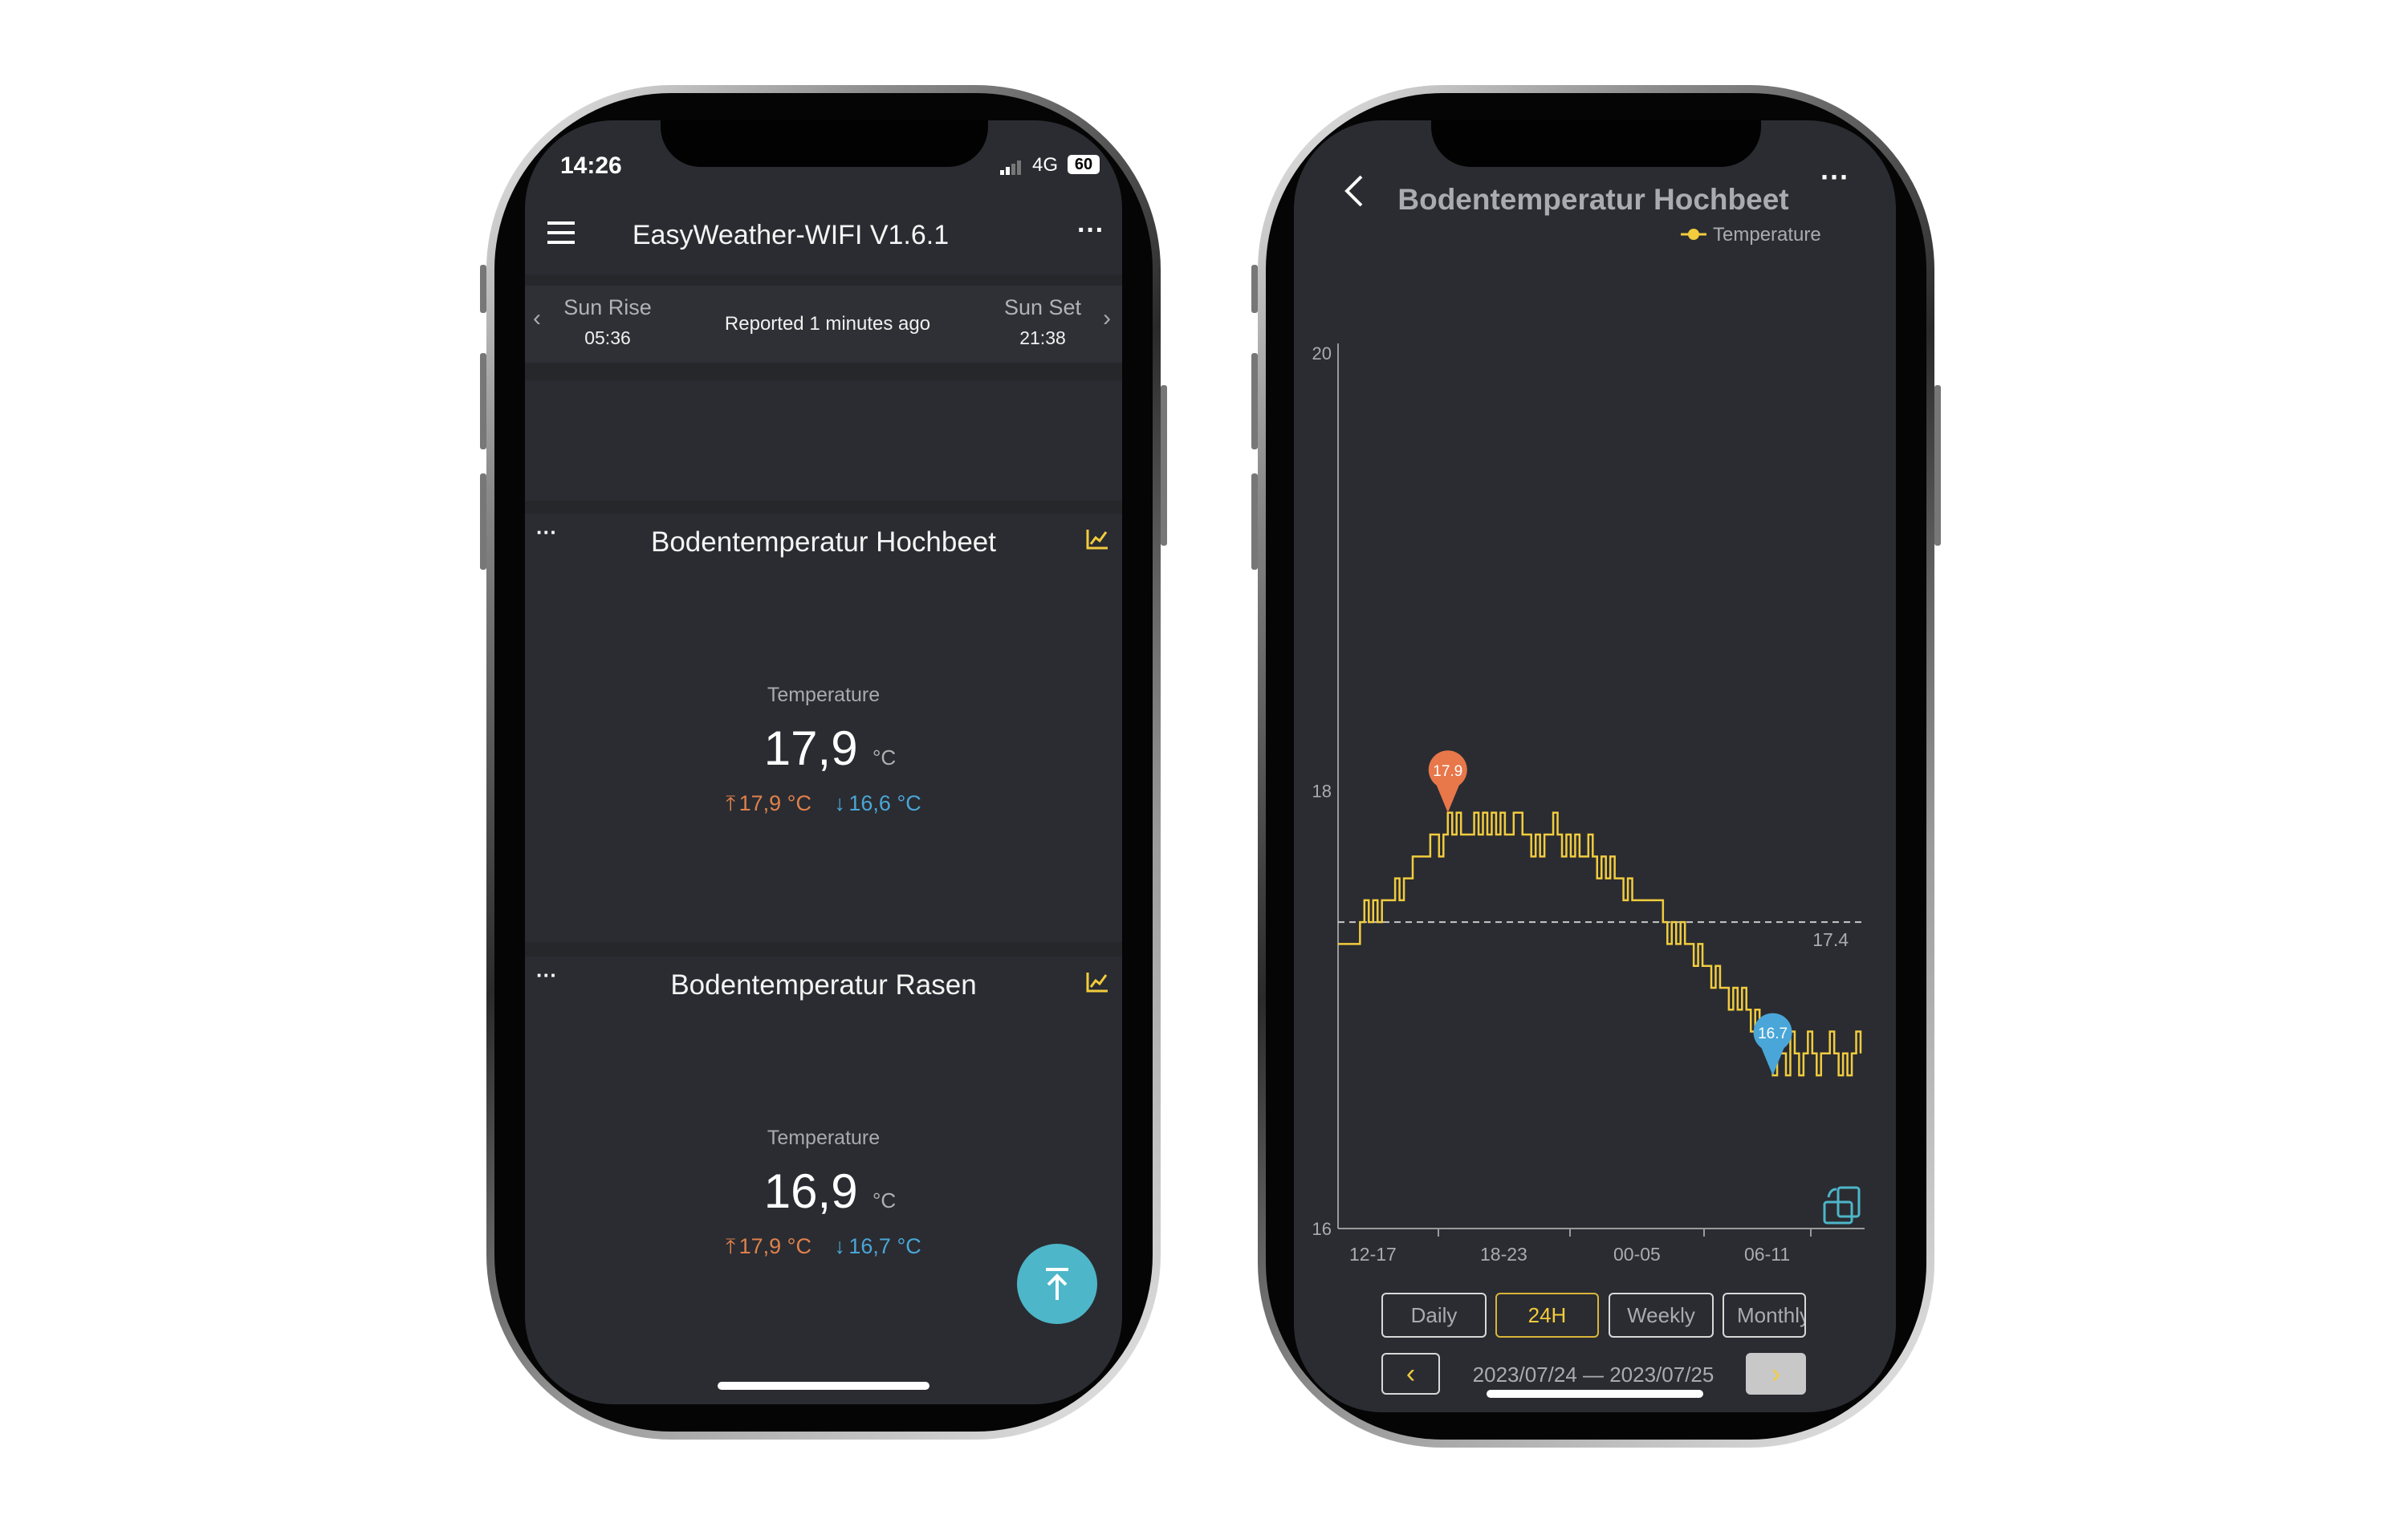  Describe the element at coordinates (1447, 772) in the screenshot. I see `max-marker-label: 17.9` at that location.